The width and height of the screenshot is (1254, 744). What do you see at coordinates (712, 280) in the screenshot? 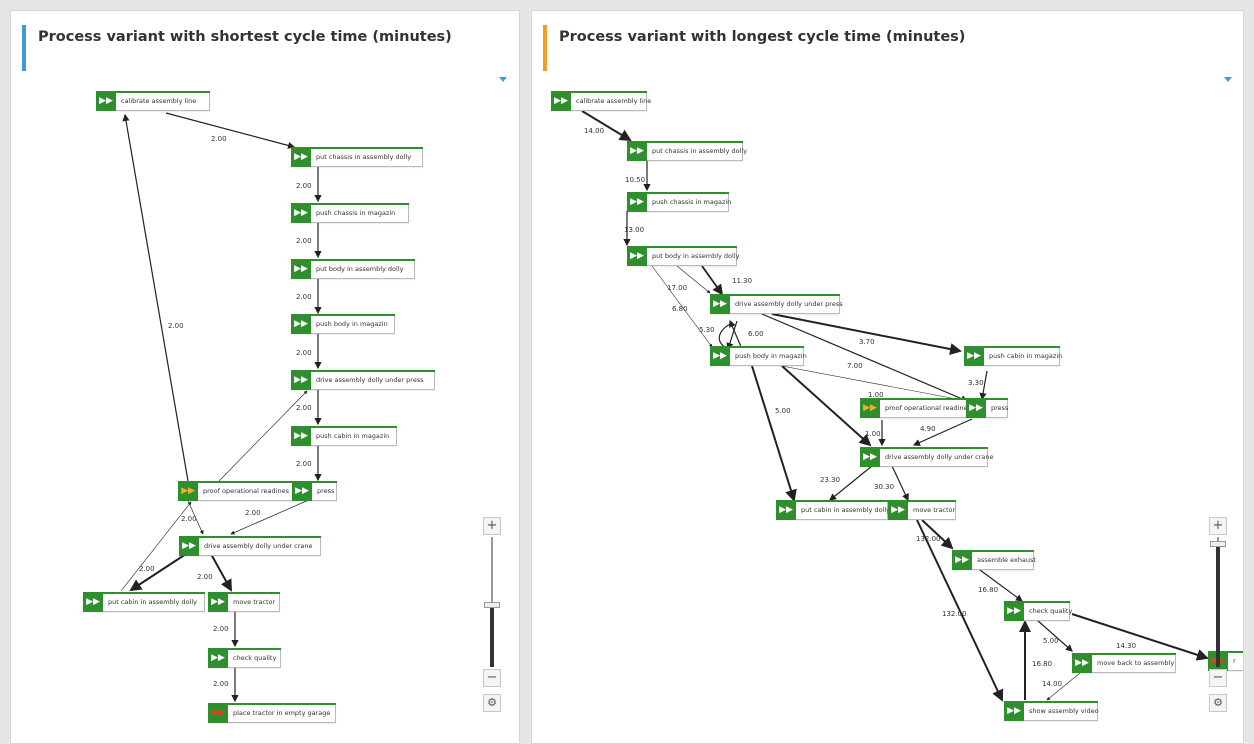
I see `edge-put-body-drive-press` at bounding box center [712, 280].